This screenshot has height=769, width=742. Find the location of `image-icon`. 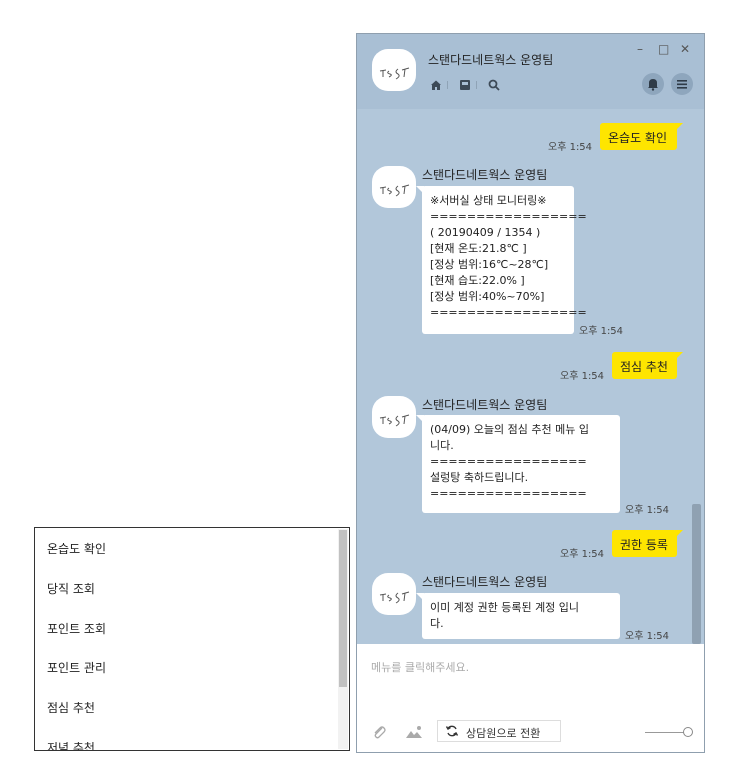

image-icon is located at coordinates (414, 734).